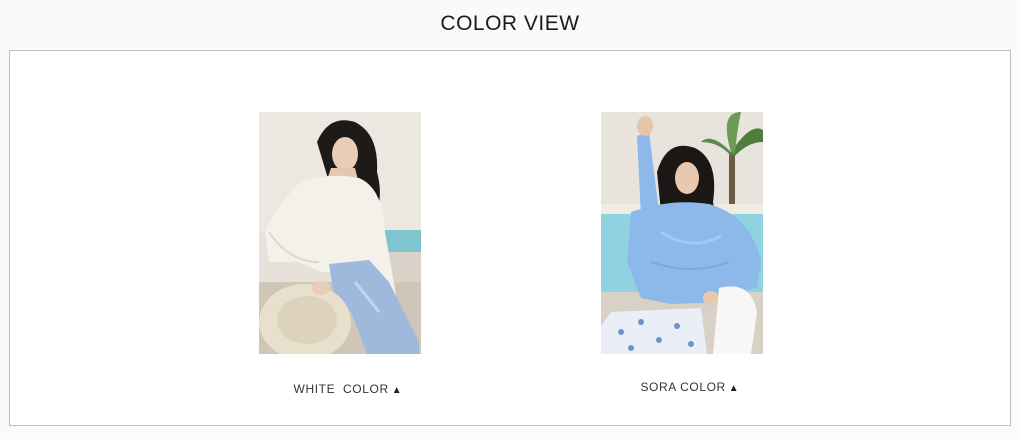 The width and height of the screenshot is (1020, 439). What do you see at coordinates (510, 23) in the screenshot?
I see `section-title: COLOR VIEW` at bounding box center [510, 23].